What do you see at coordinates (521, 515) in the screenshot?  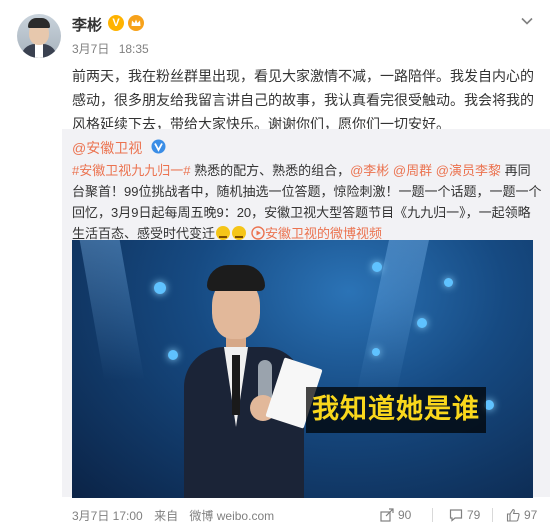 I see `like-button: 97` at bounding box center [521, 515].